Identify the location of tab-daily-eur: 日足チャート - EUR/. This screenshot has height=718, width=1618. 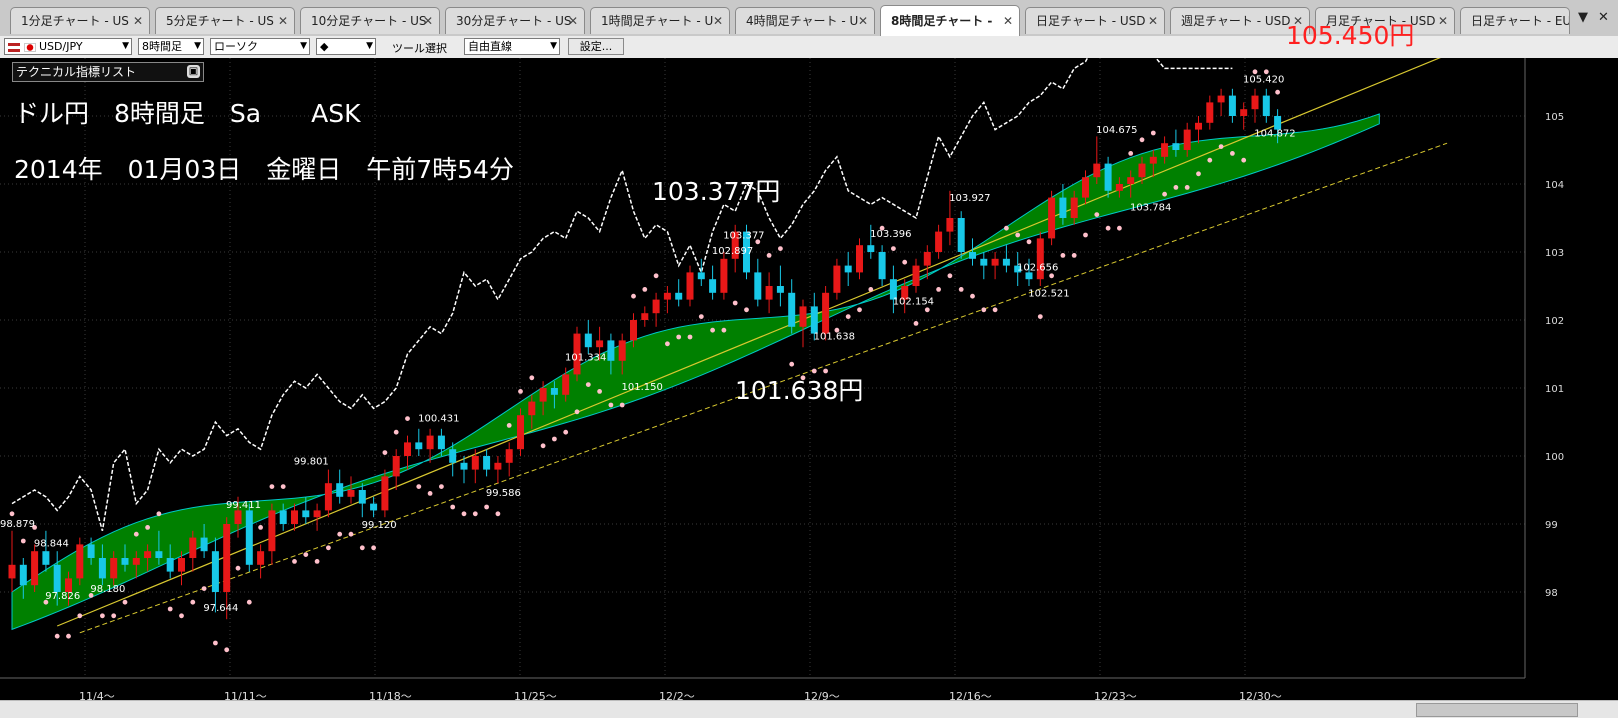
(1515, 20).